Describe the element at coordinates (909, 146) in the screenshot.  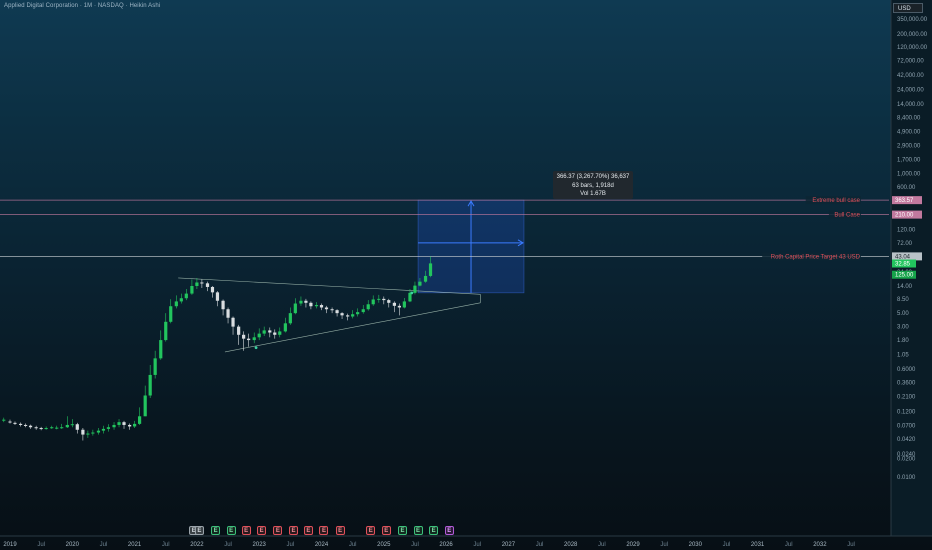
I see `y-tick-label: 2,900.00` at that location.